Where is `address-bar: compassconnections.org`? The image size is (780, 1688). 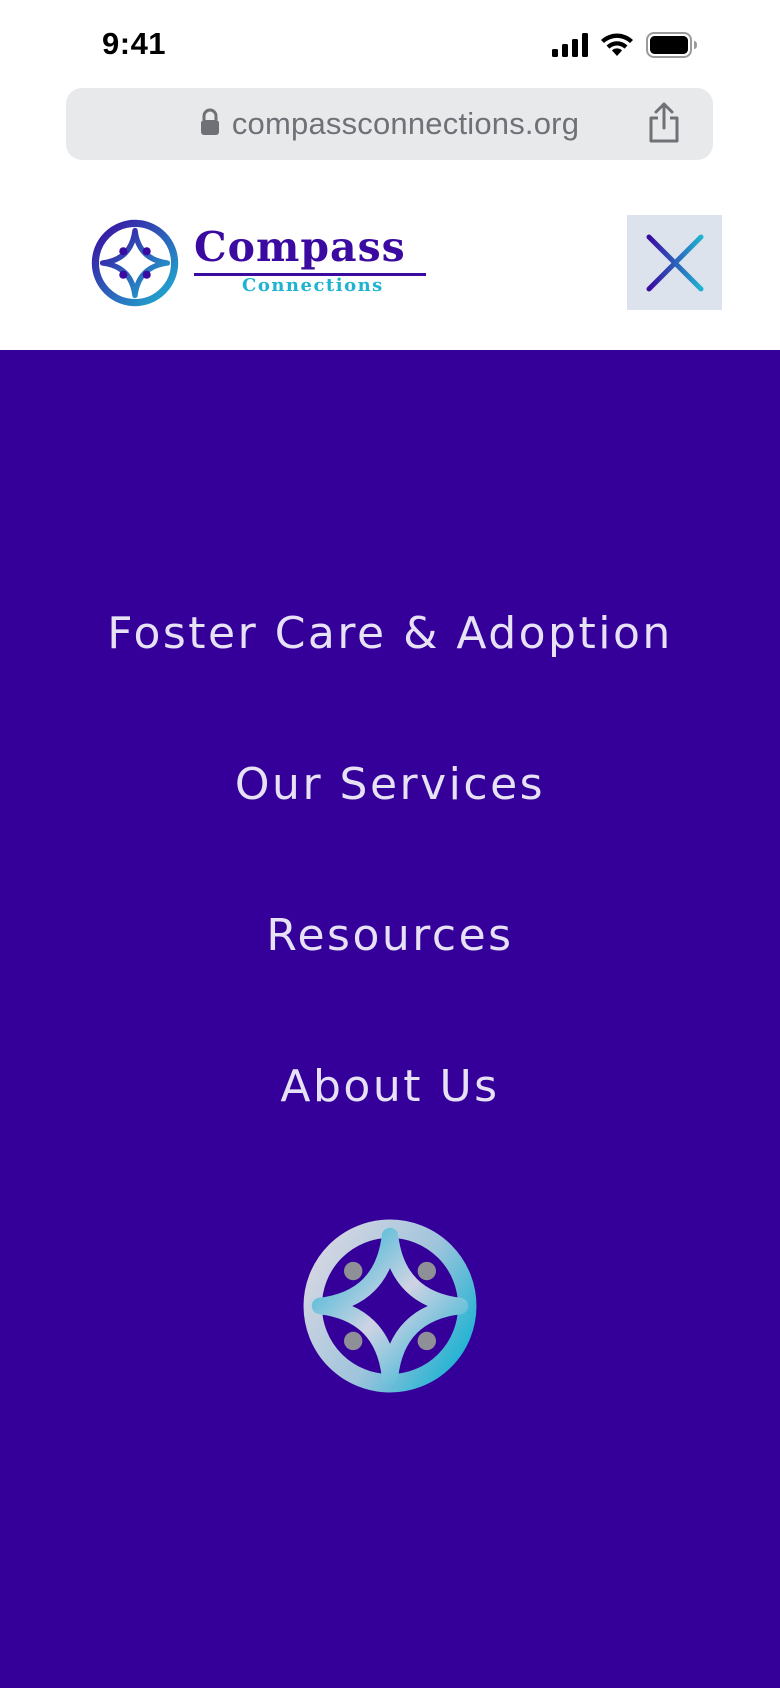 address-bar: compassconnections.org is located at coordinates (389, 124).